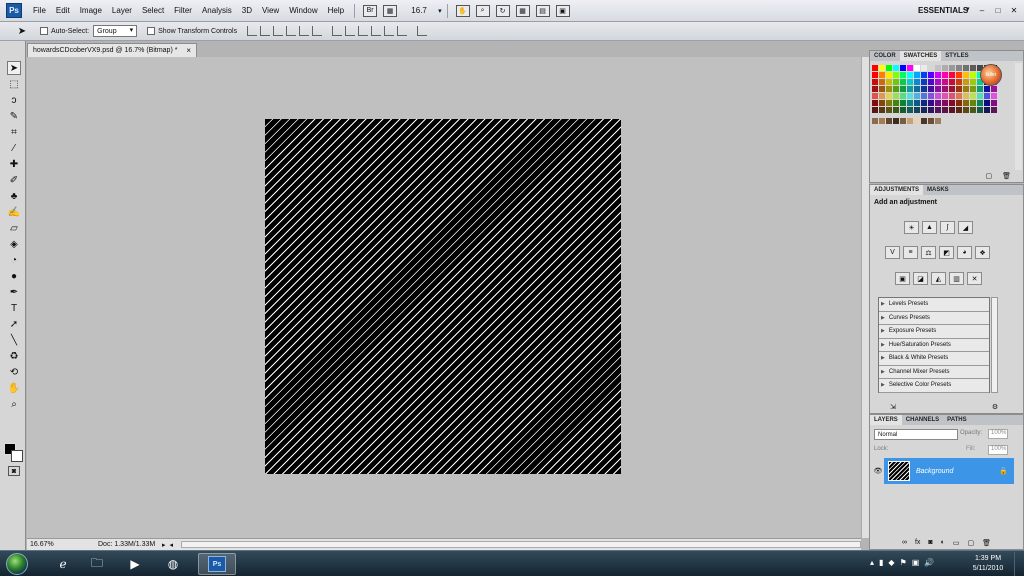 The image size is (1024, 576). Describe the element at coordinates (14, 68) in the screenshot. I see `move-tool-icon: ➤` at that location.